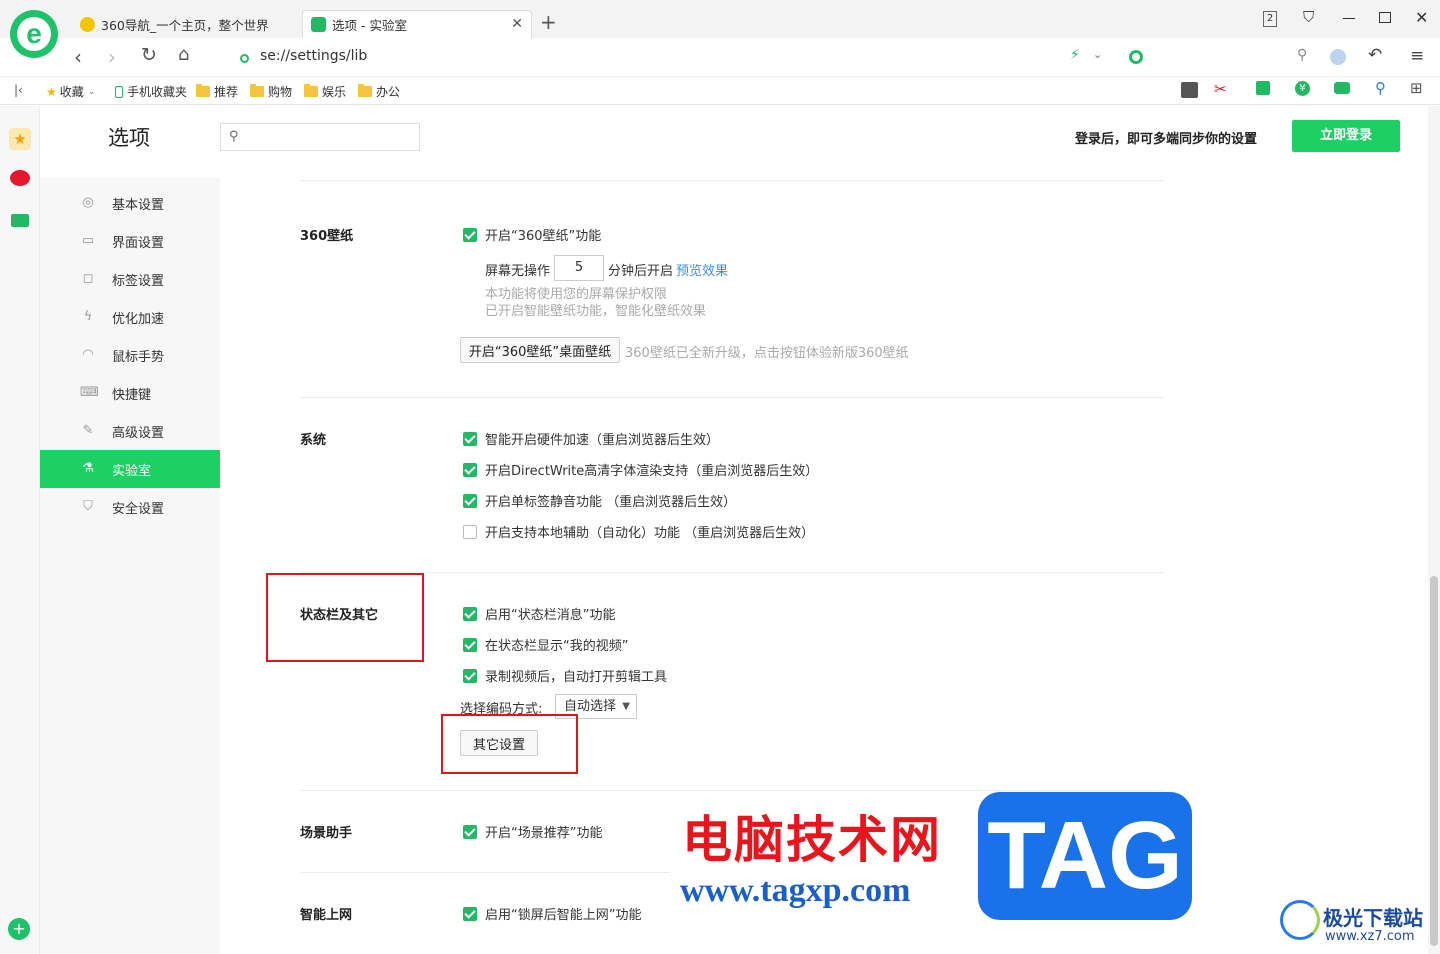 The image size is (1440, 954). Describe the element at coordinates (186, 24) in the screenshot. I see `tab-360-nav: 360导航_一个主页，整个世界` at that location.